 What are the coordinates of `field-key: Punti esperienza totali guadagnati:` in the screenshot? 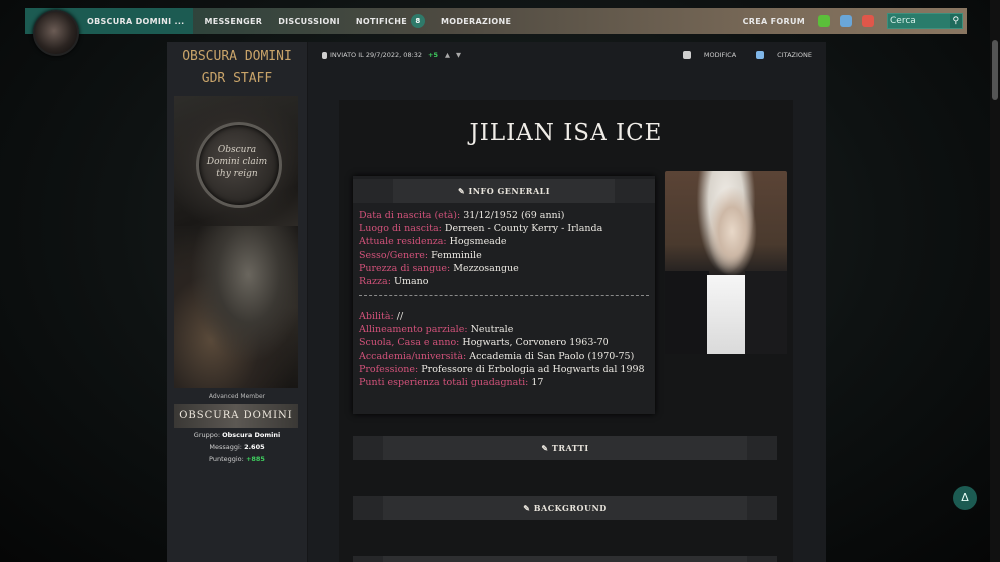 It's located at (444, 383).